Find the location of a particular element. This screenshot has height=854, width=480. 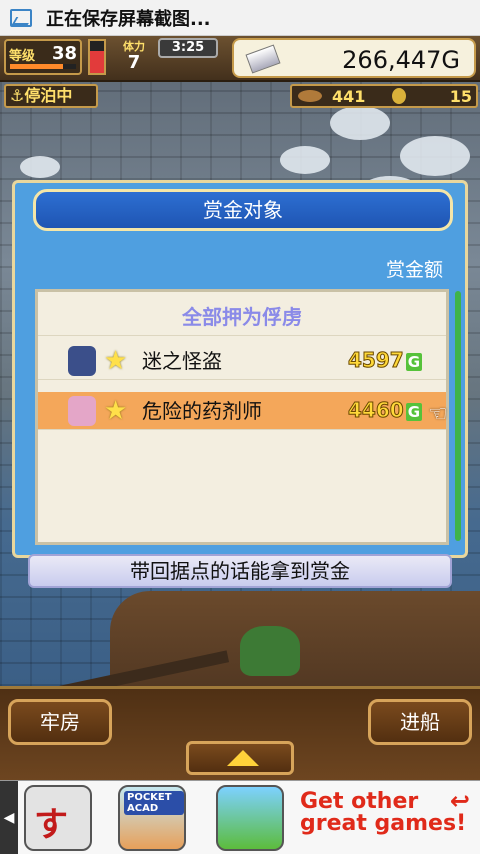

ad-app-sushi: すし is located at coordinates (58, 818).